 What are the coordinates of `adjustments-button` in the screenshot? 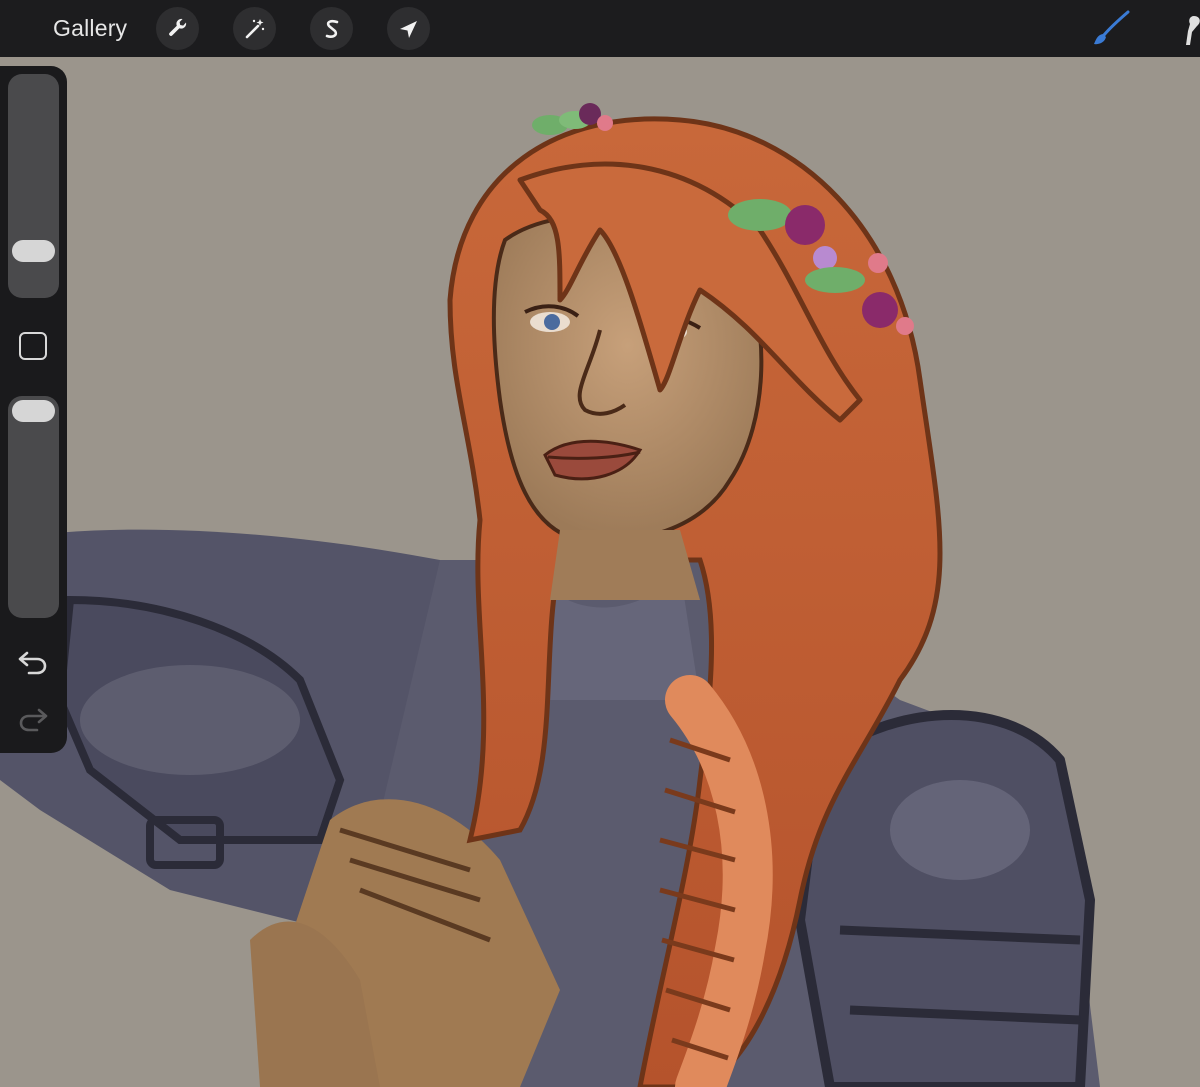 It's located at (254, 28).